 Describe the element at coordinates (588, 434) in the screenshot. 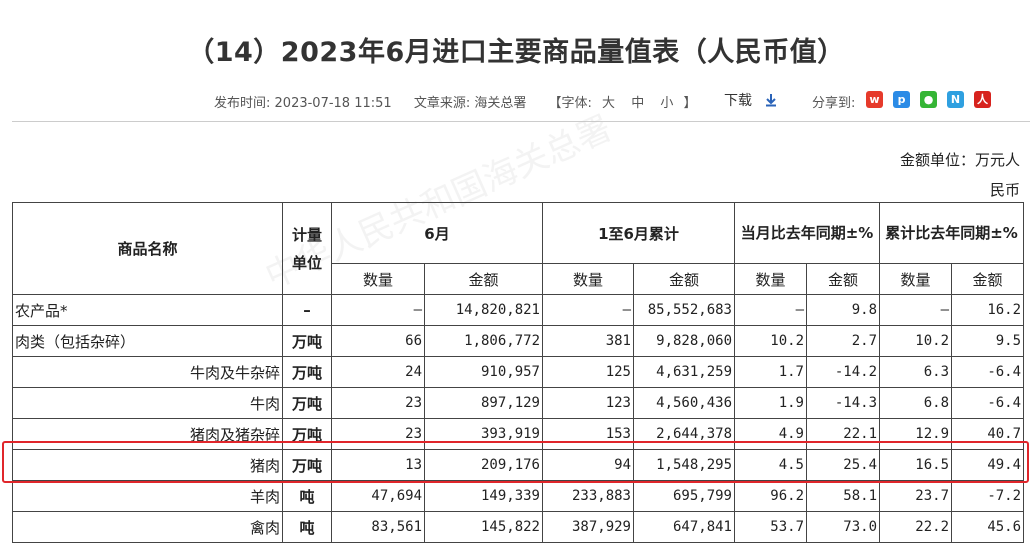

I see `row-cum-qty: 153` at that location.